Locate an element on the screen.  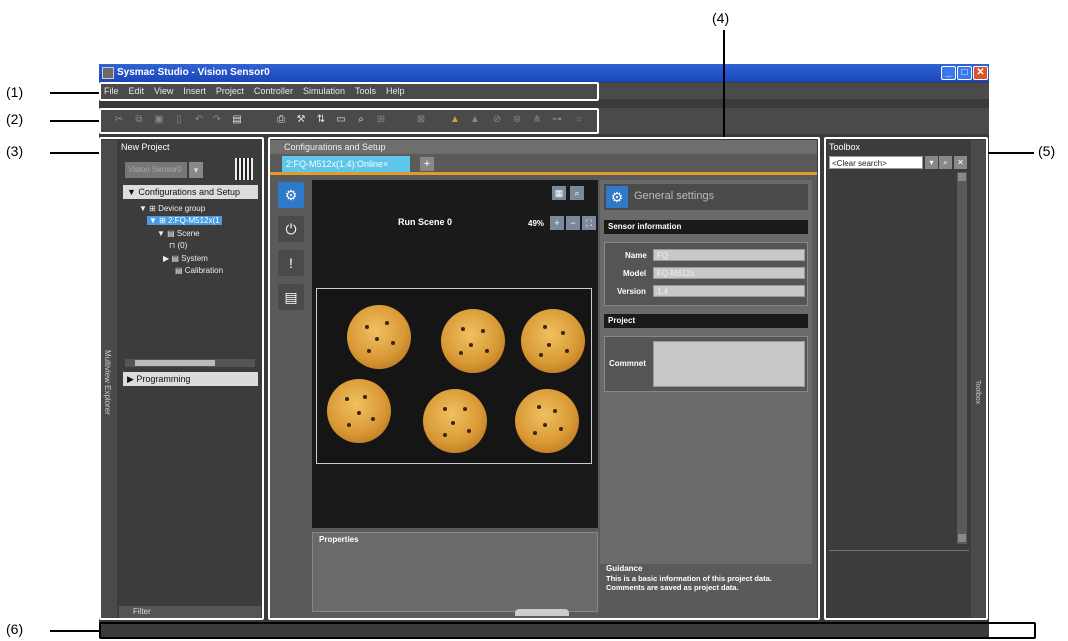
callout-4: (4) is located at coordinates (721, 18).